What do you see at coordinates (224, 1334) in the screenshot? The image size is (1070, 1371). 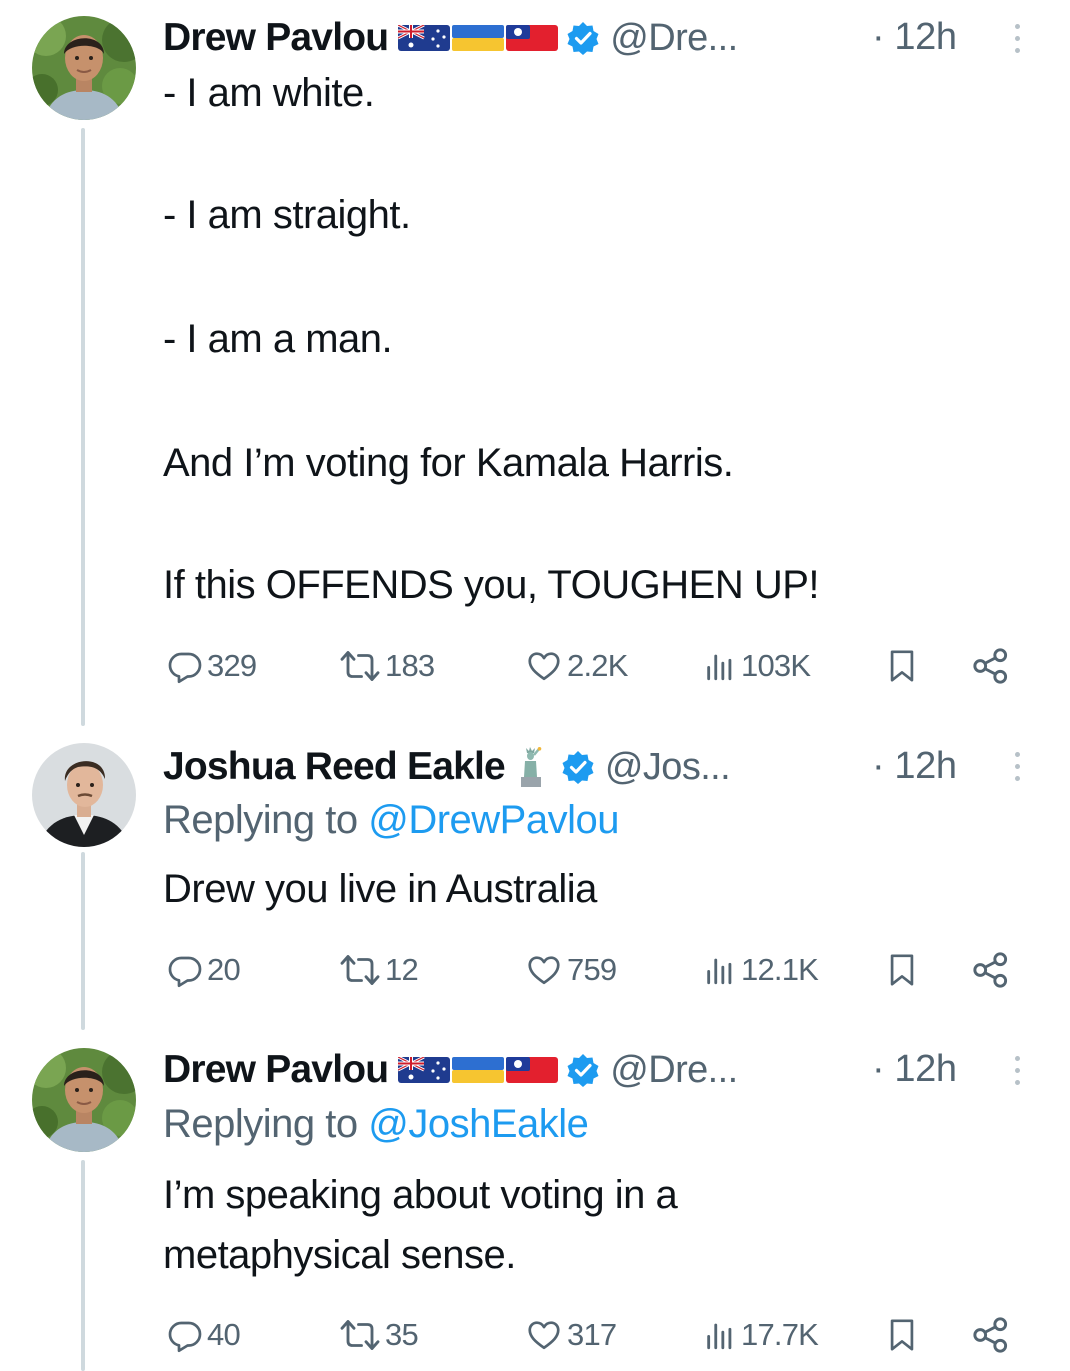 I see `reply-count: 40` at bounding box center [224, 1334].